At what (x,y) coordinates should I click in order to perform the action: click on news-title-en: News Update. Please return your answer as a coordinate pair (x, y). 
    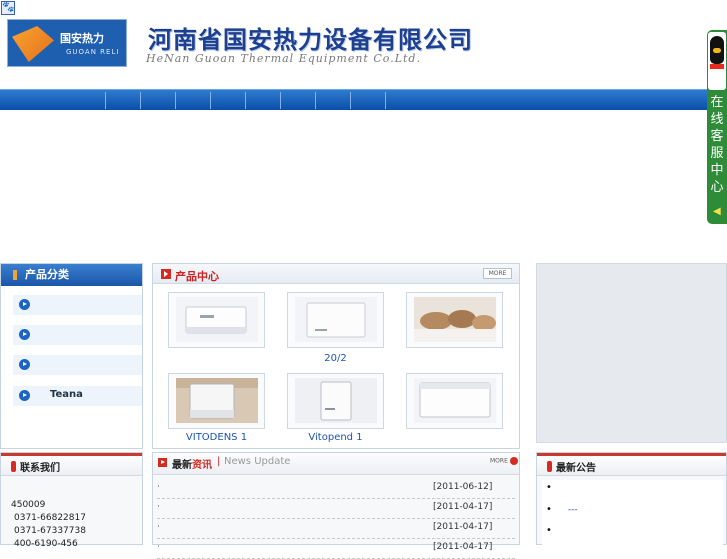
    Looking at the image, I should click on (257, 461).